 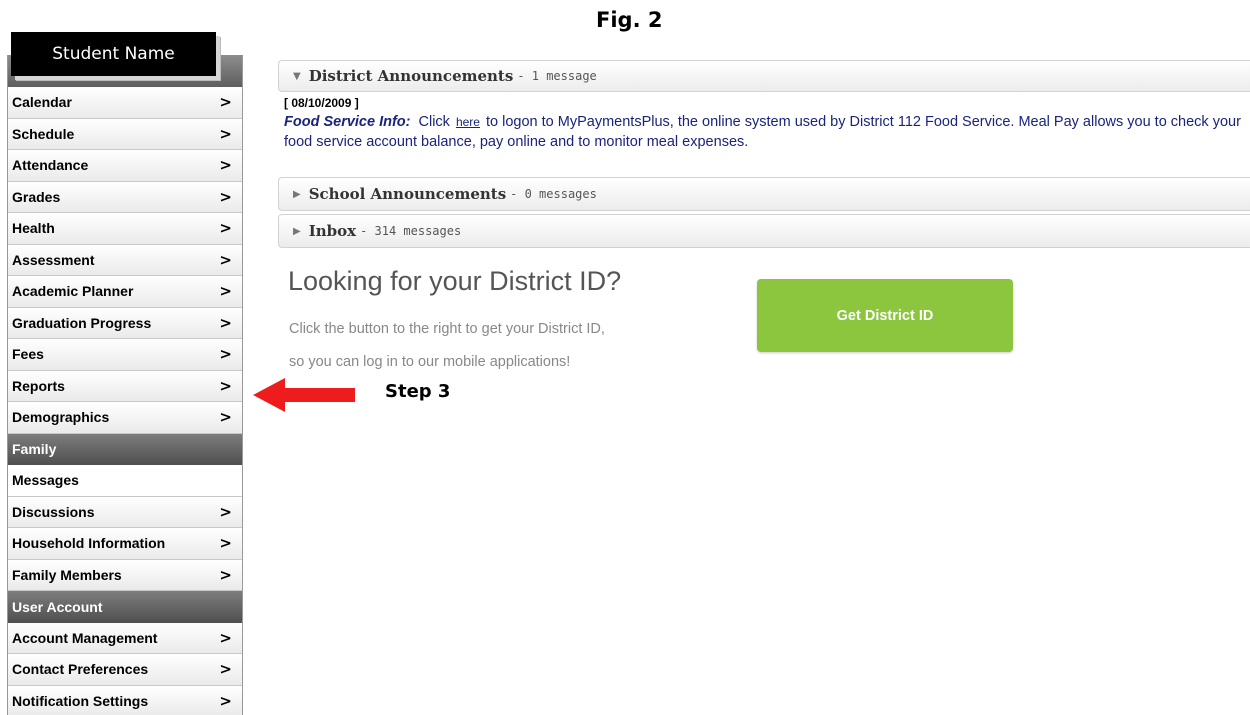 What do you see at coordinates (45, 480) in the screenshot?
I see `sidebar-item-label: Messages` at bounding box center [45, 480].